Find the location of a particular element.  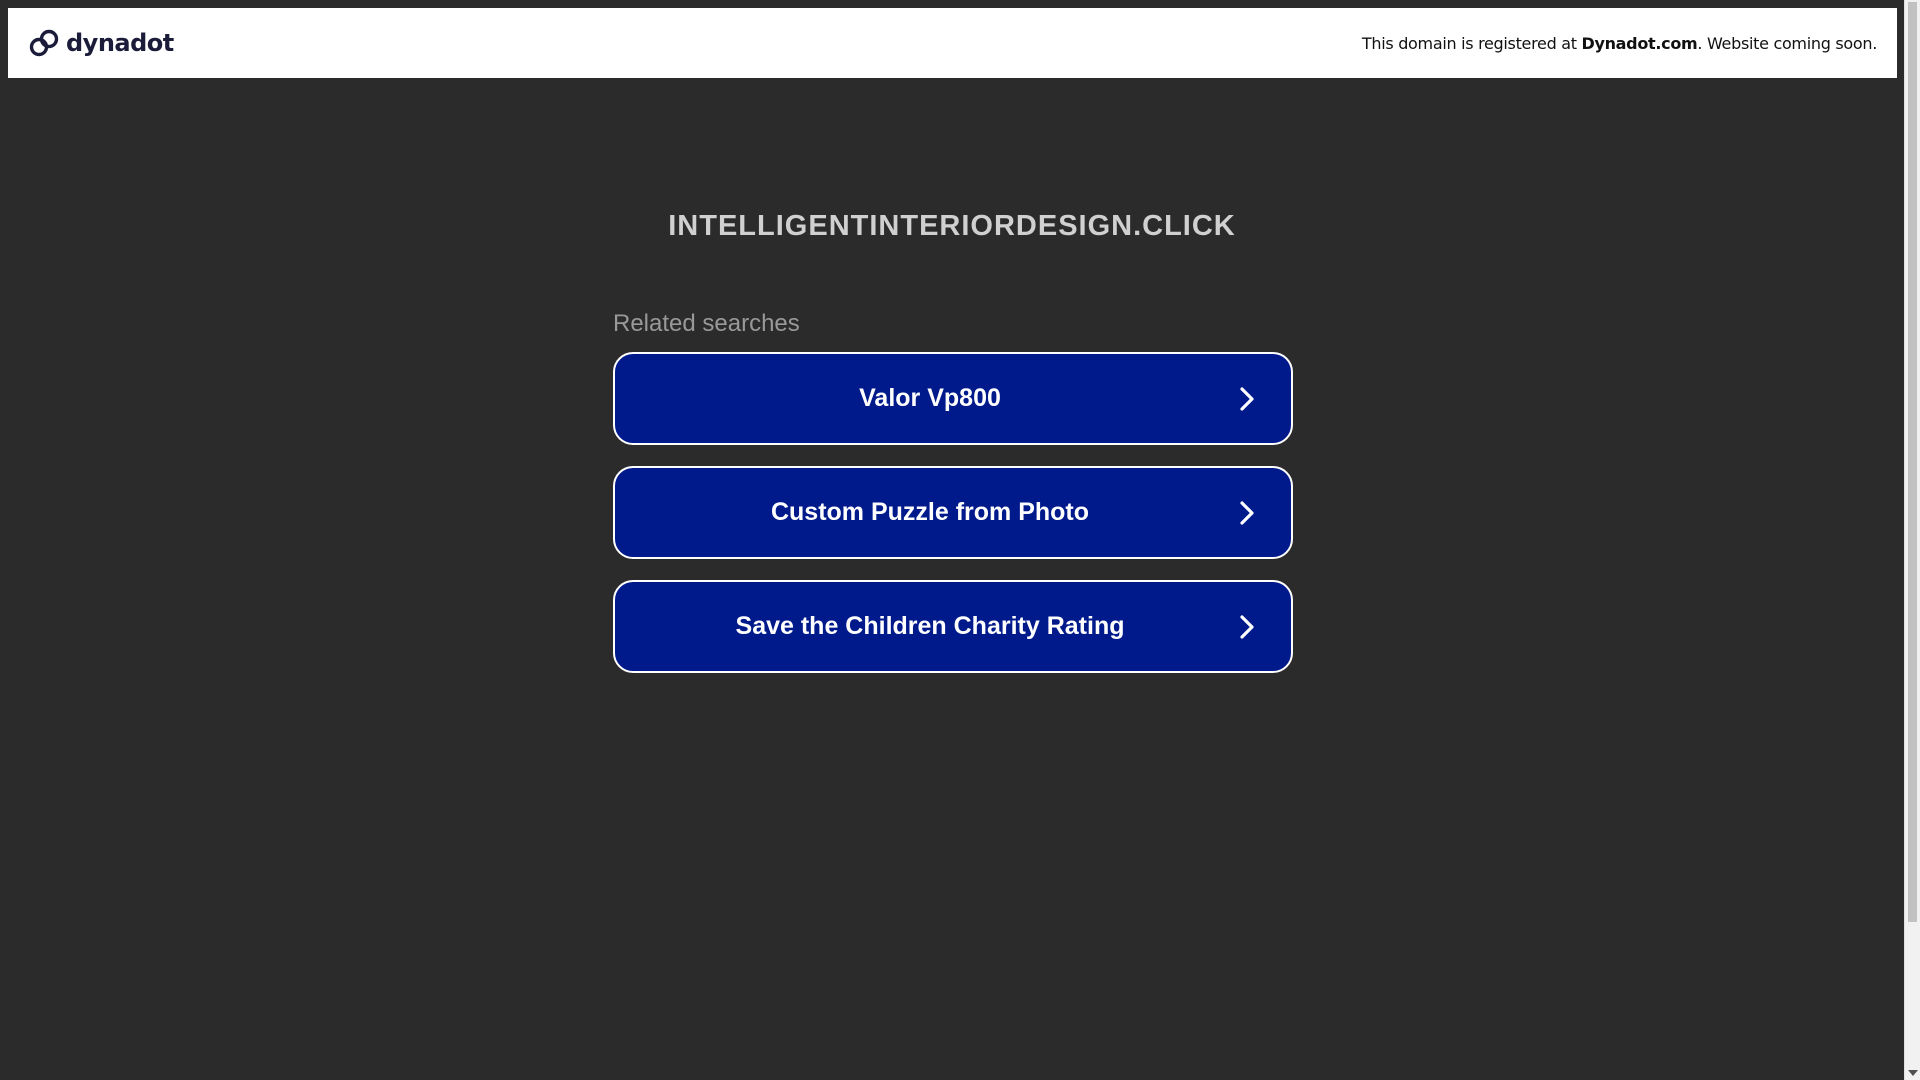

dynadot-logo-icon is located at coordinates (44, 43).